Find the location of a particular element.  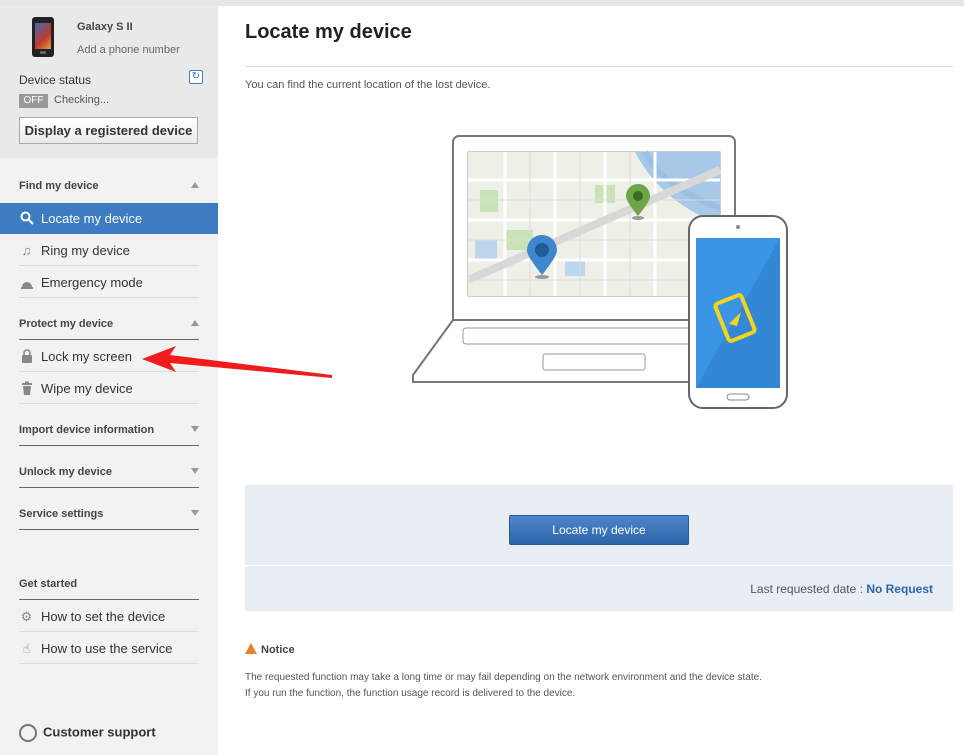

get-started-heading: Get started is located at coordinates (48, 584).